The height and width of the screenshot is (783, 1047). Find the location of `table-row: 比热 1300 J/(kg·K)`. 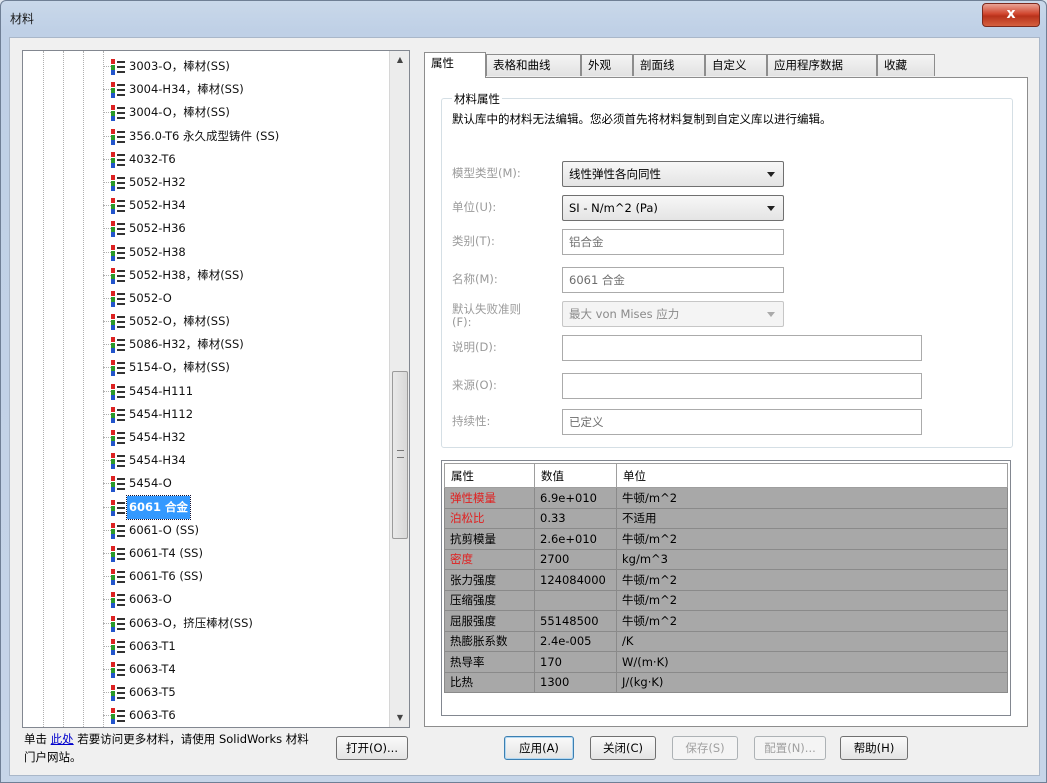

table-row: 比热 1300 J/(kg·K) is located at coordinates (726, 682).